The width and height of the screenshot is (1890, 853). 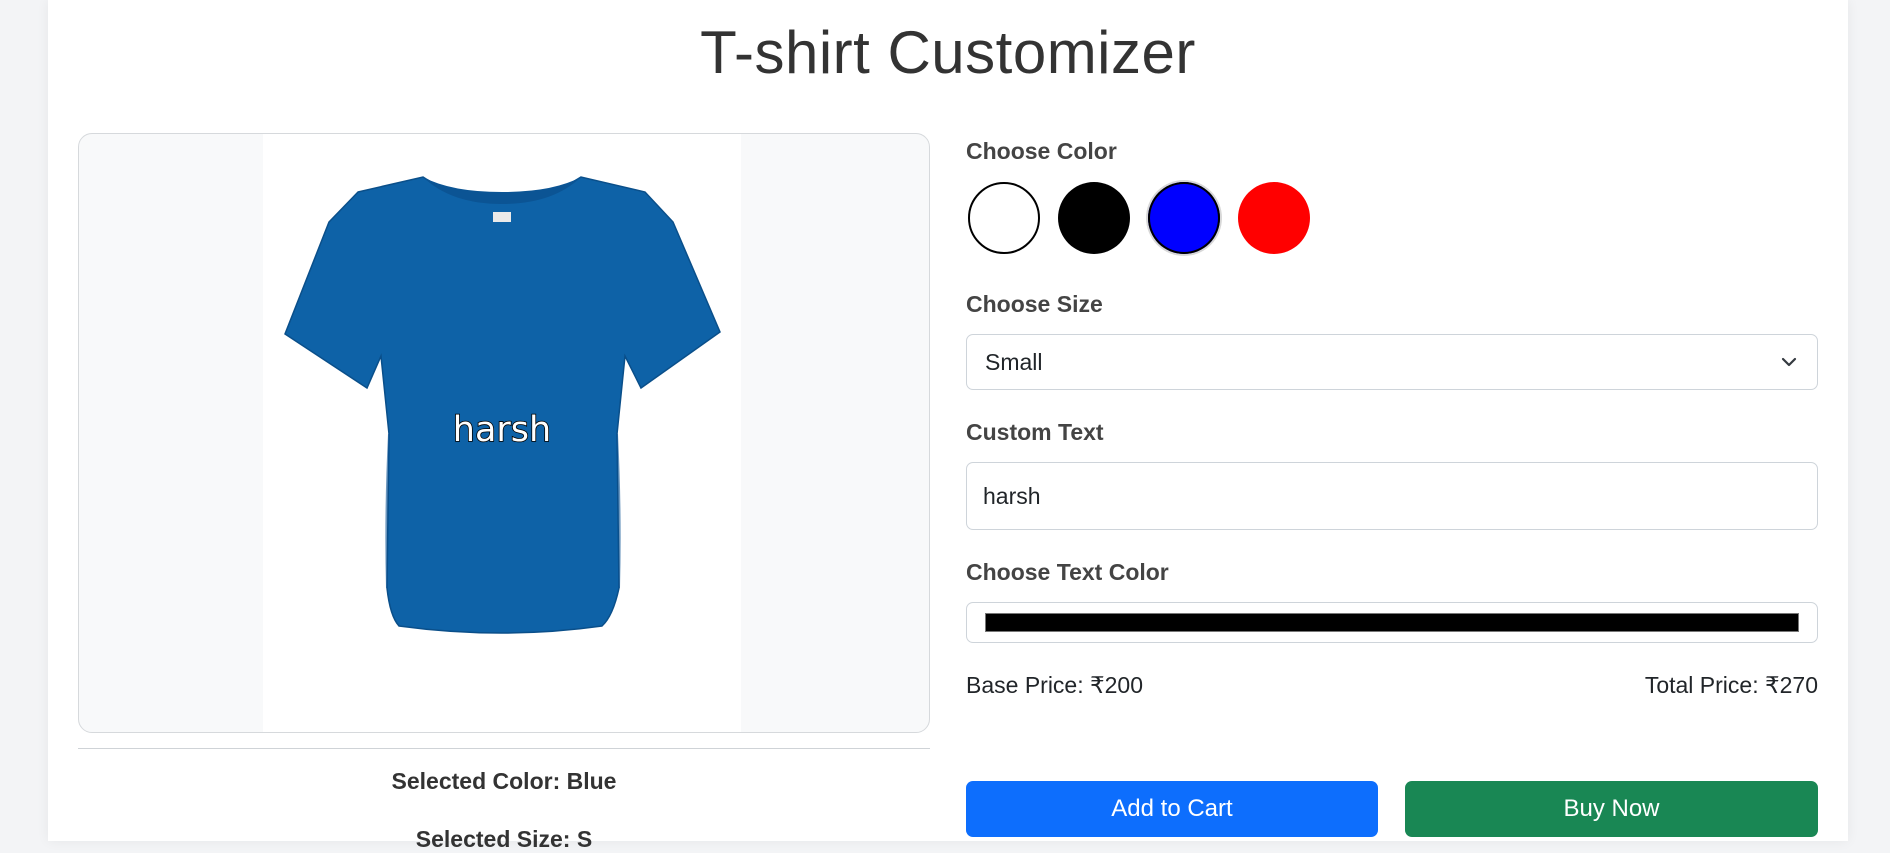 I want to click on text-color-swatch, so click(x=1392, y=622).